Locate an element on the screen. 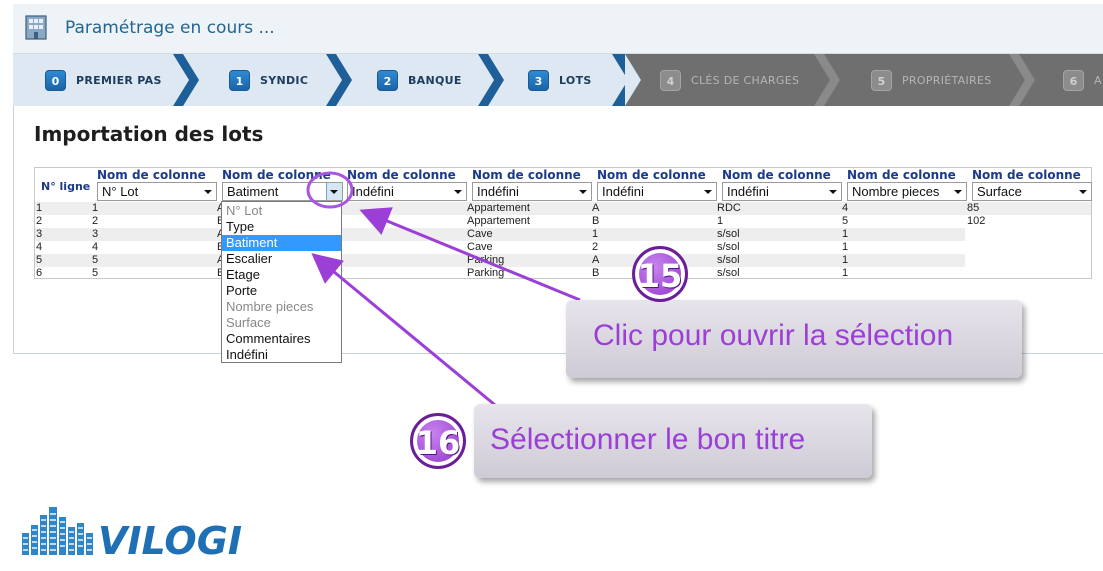 This screenshot has width=1103, height=571. callout-select-title: Sélectionner le bon titre is located at coordinates (673, 441).